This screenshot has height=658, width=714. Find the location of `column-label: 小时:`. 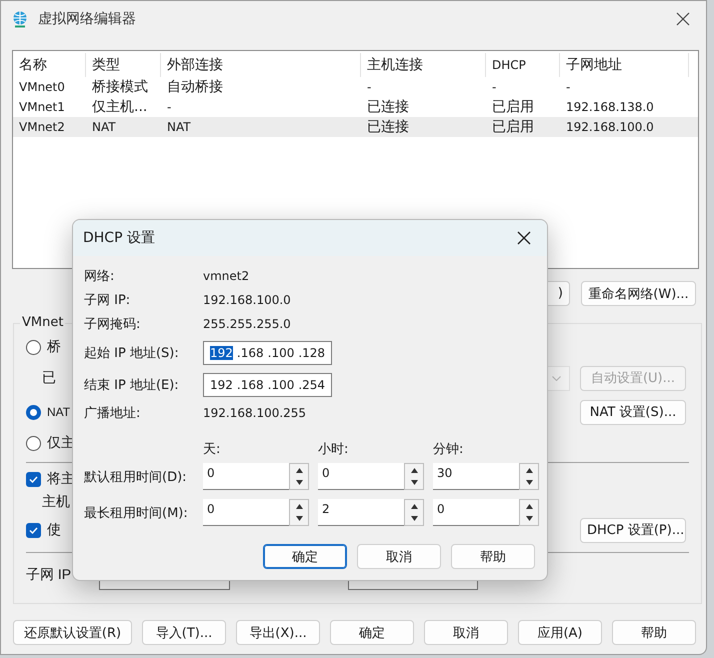

column-label: 小时: is located at coordinates (334, 449).